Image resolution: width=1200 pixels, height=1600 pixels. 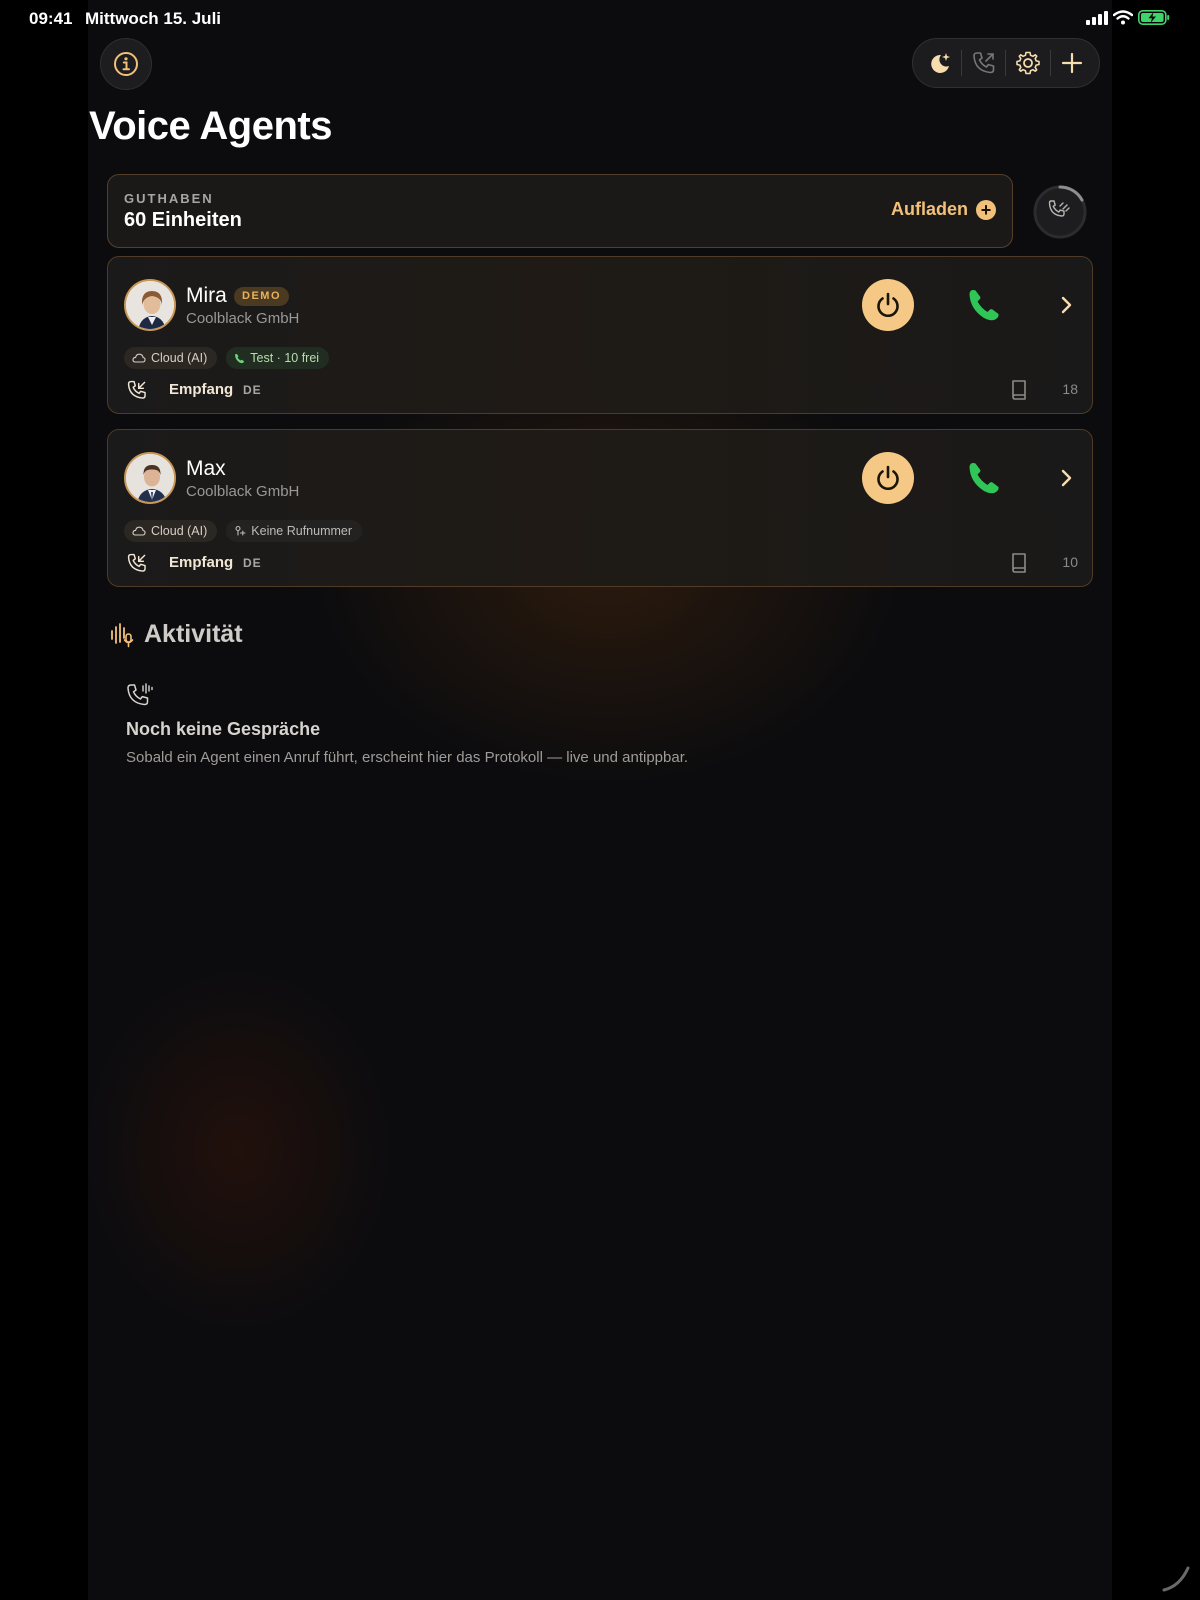 I want to click on activity-header: Aktivität, so click(x=176, y=634).